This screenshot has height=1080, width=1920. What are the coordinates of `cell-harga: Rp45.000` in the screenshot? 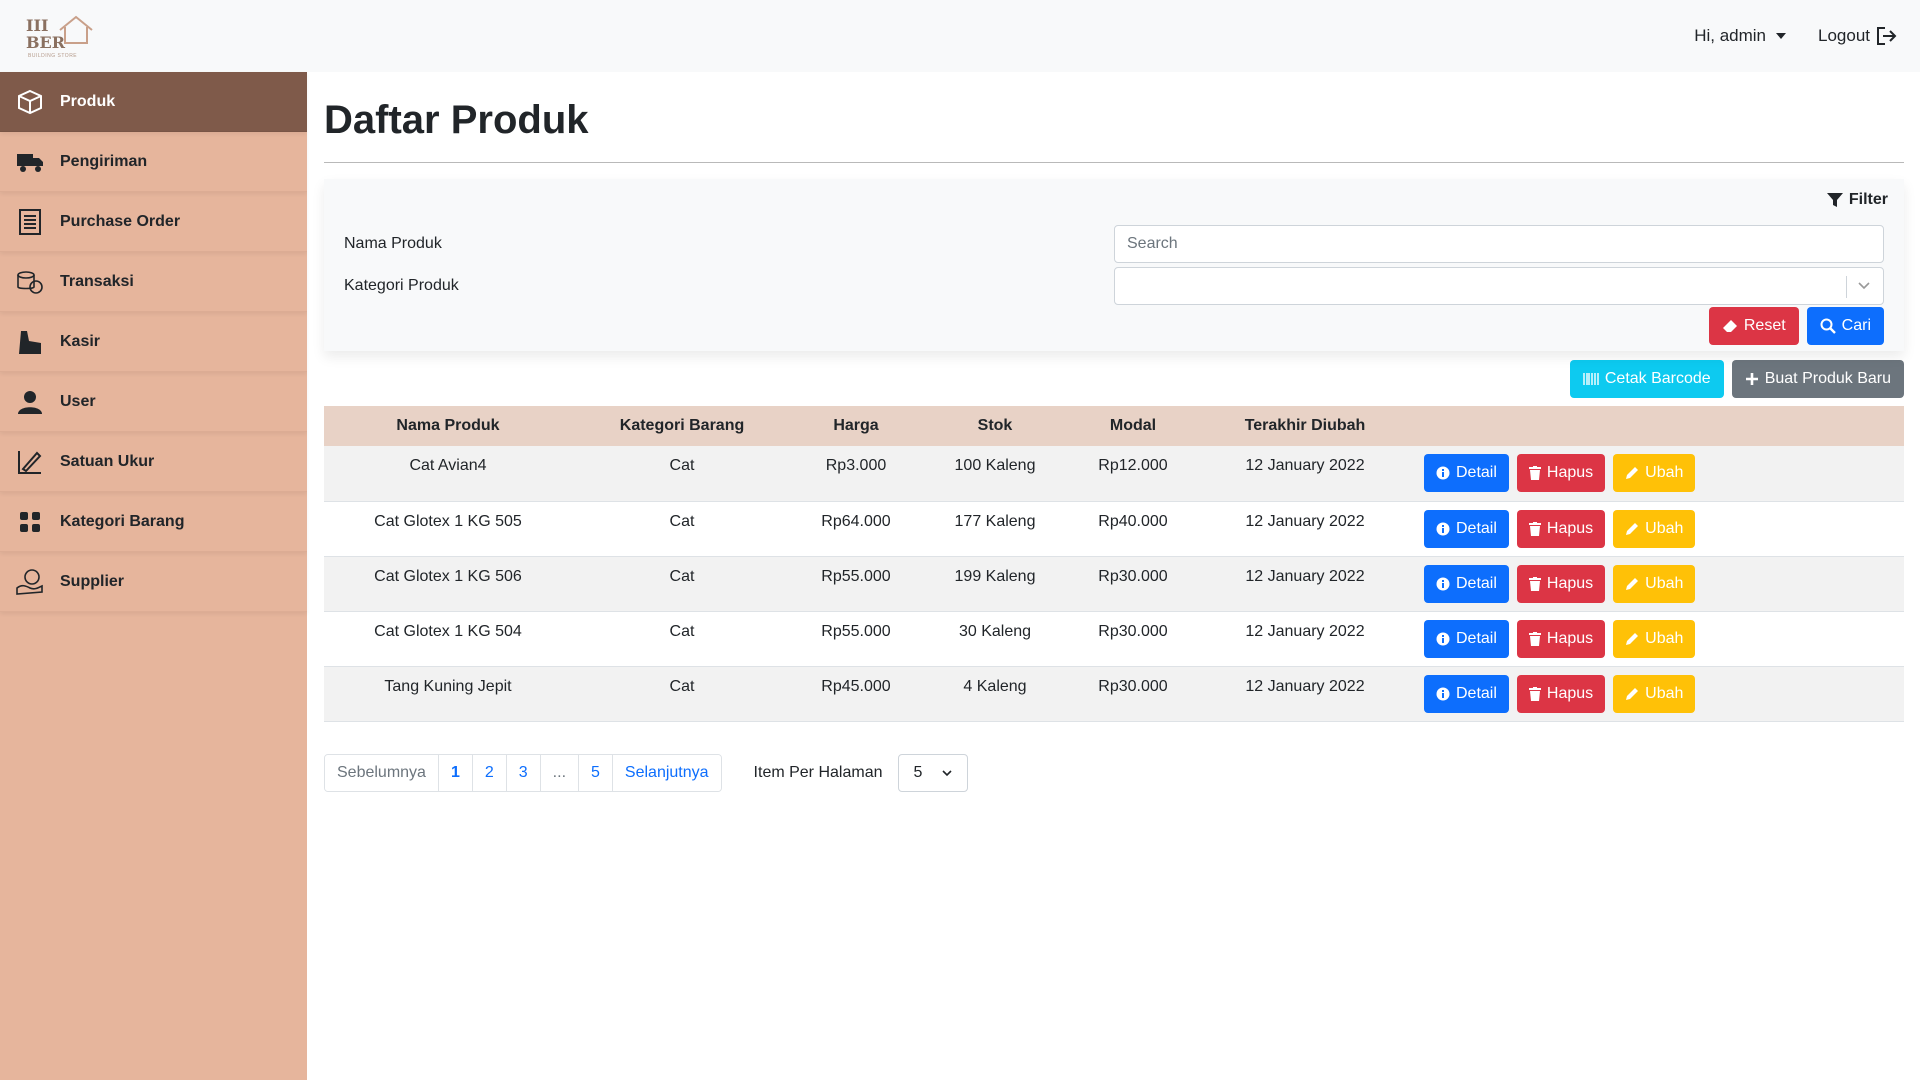 It's located at (856, 686).